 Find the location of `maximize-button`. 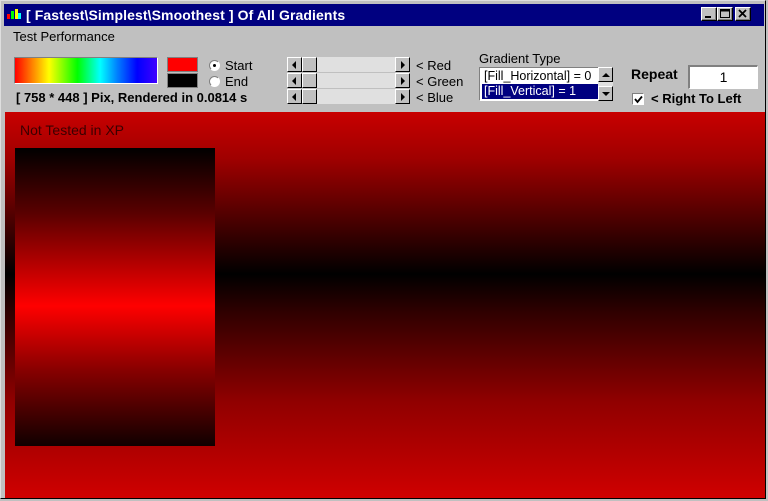

maximize-button is located at coordinates (725, 14).